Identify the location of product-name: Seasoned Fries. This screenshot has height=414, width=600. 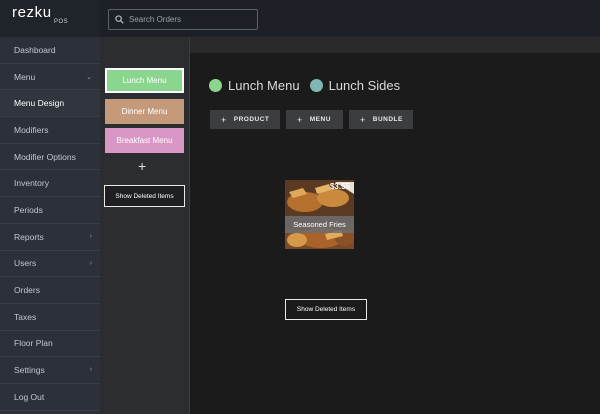
(319, 224).